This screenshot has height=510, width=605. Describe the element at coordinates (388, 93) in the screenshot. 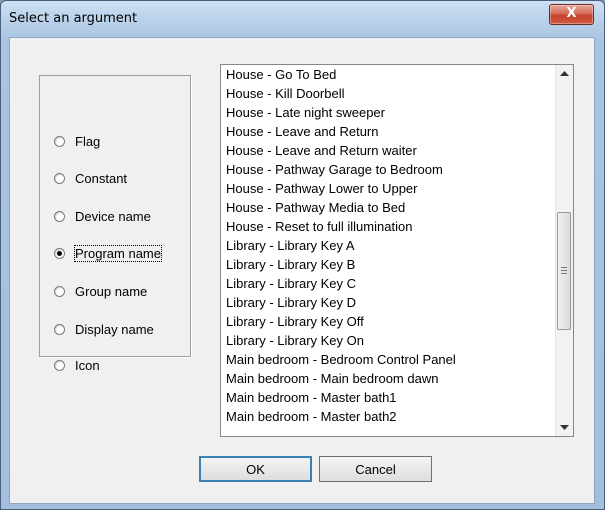

I see `list-item: House - Kill Doorbell` at that location.